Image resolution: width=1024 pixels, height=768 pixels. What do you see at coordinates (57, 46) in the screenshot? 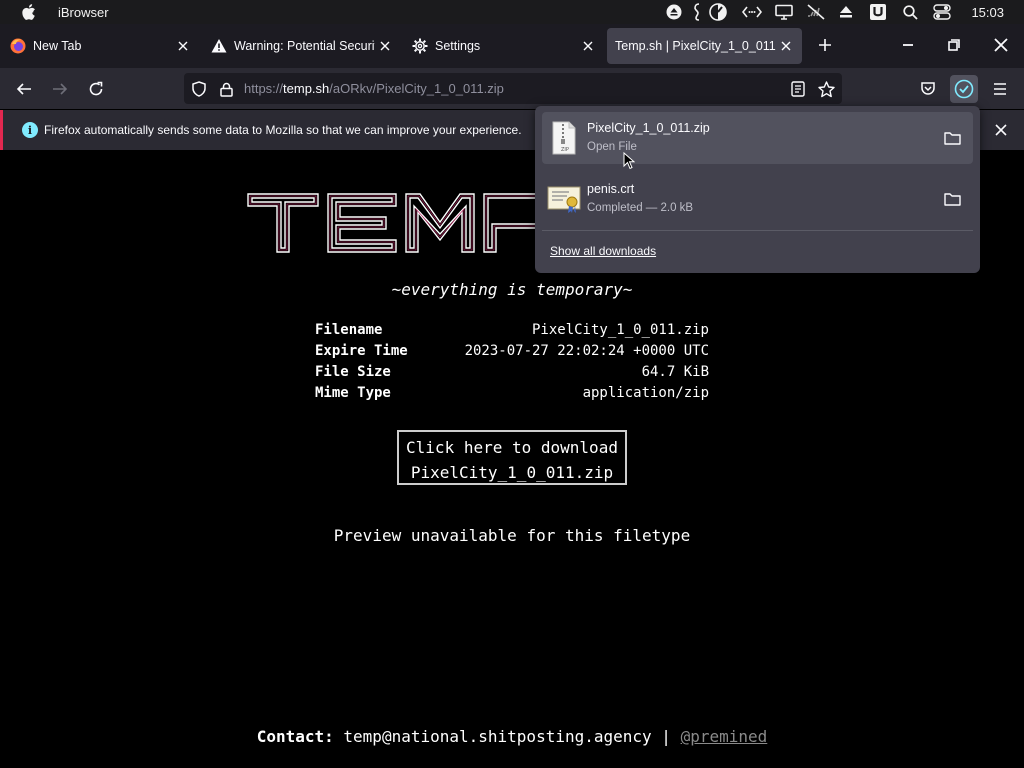
I see `tab-title: New Tab` at bounding box center [57, 46].